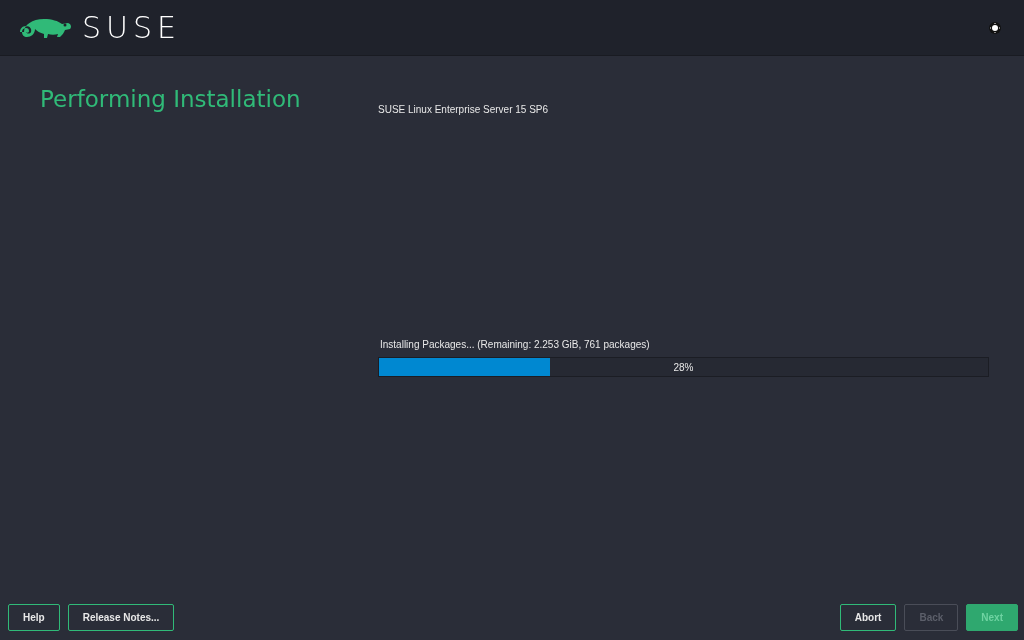 This screenshot has width=1024, height=640. What do you see at coordinates (131, 27) in the screenshot?
I see `logo-text: SUSE` at bounding box center [131, 27].